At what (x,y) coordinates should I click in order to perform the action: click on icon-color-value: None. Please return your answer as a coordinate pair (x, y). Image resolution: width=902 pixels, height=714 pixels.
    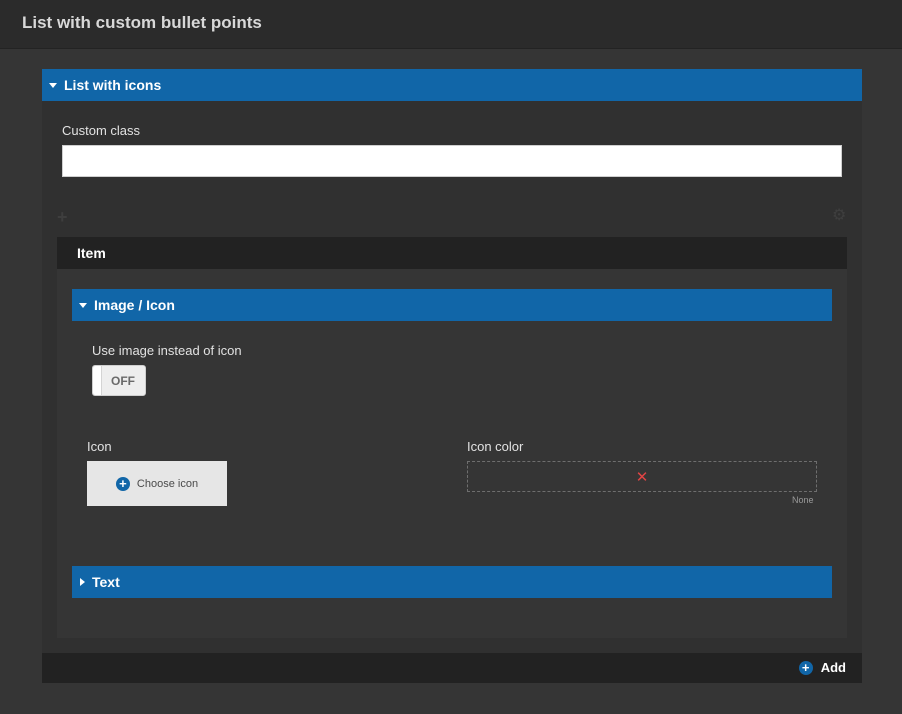
    Looking at the image, I should click on (803, 500).